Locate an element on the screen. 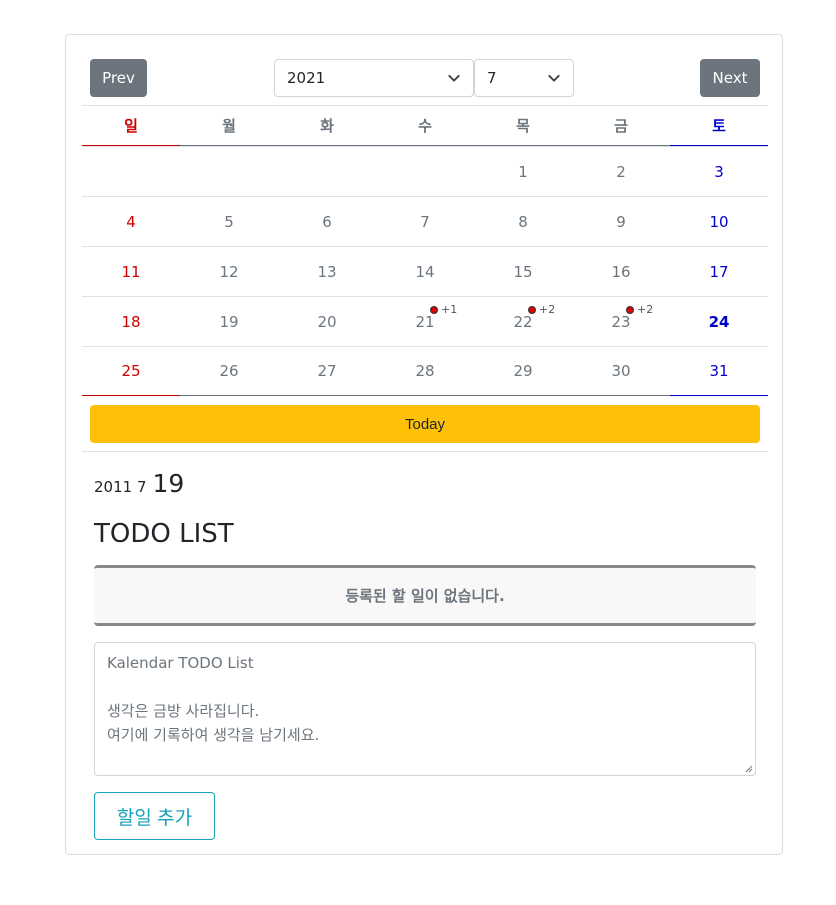 The image size is (836, 905). day-number: 12 is located at coordinates (229, 271).